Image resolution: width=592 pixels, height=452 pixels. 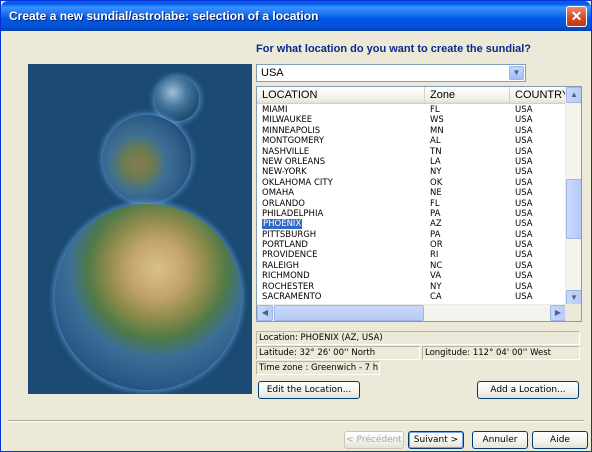 What do you see at coordinates (500, 440) in the screenshot?
I see `cancel-button: Annuler` at bounding box center [500, 440].